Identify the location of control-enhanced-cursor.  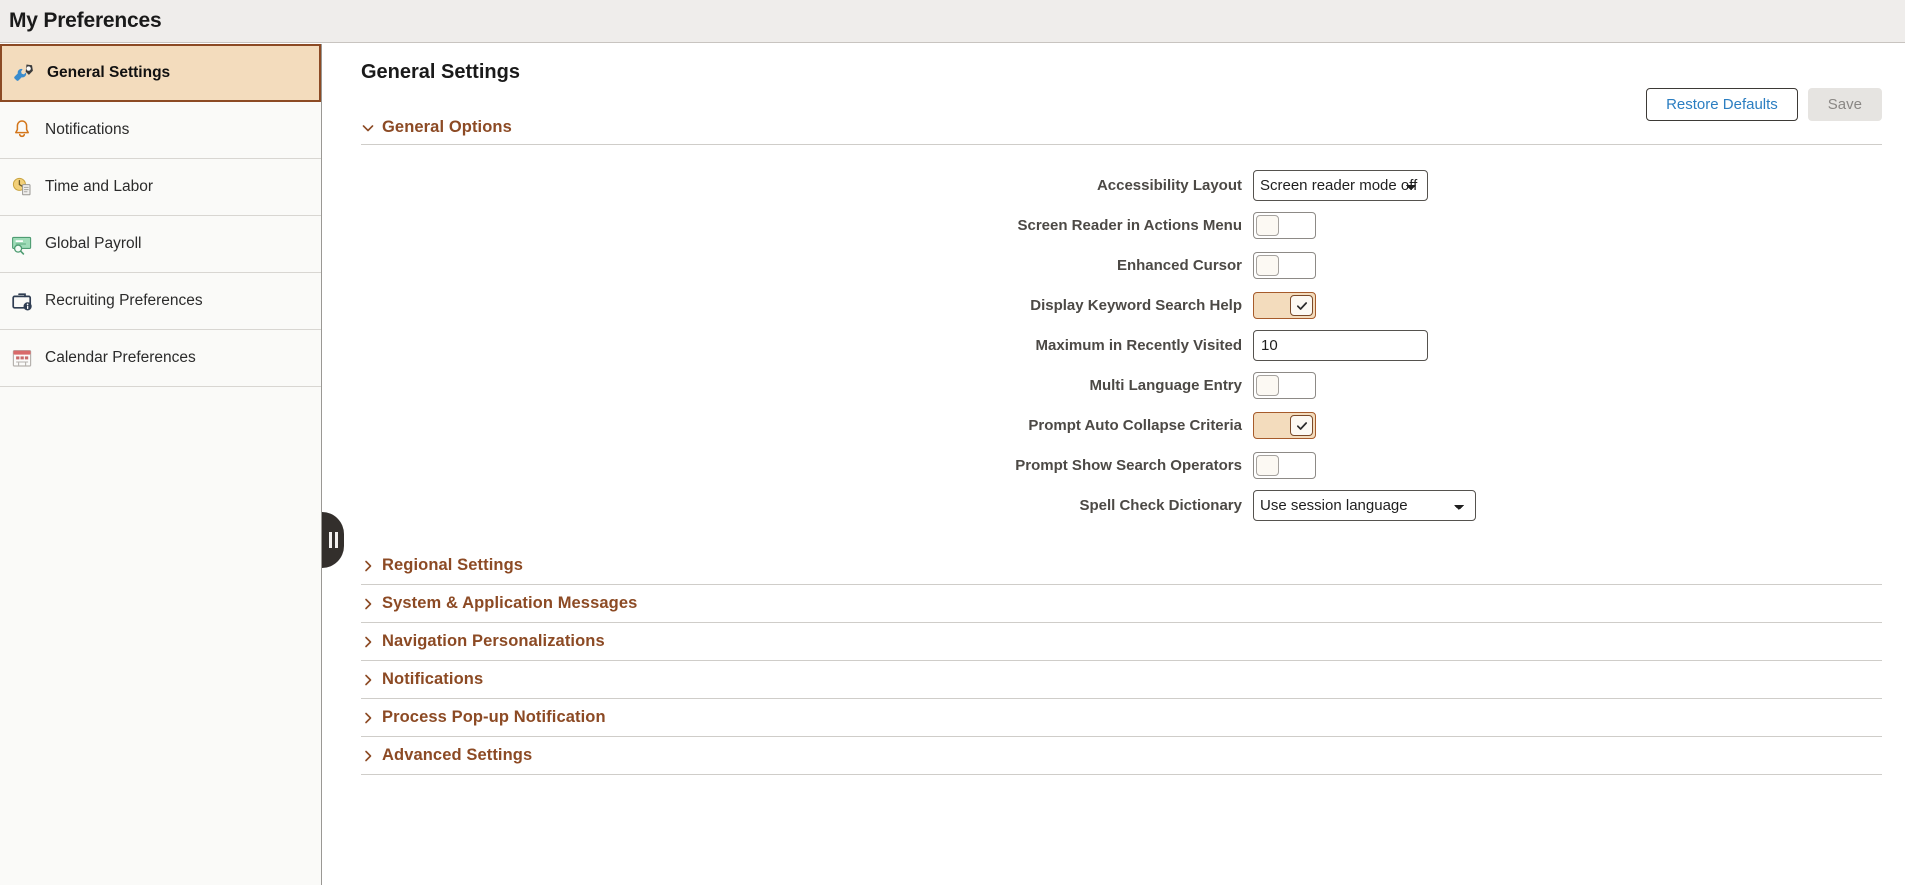
(1284, 265).